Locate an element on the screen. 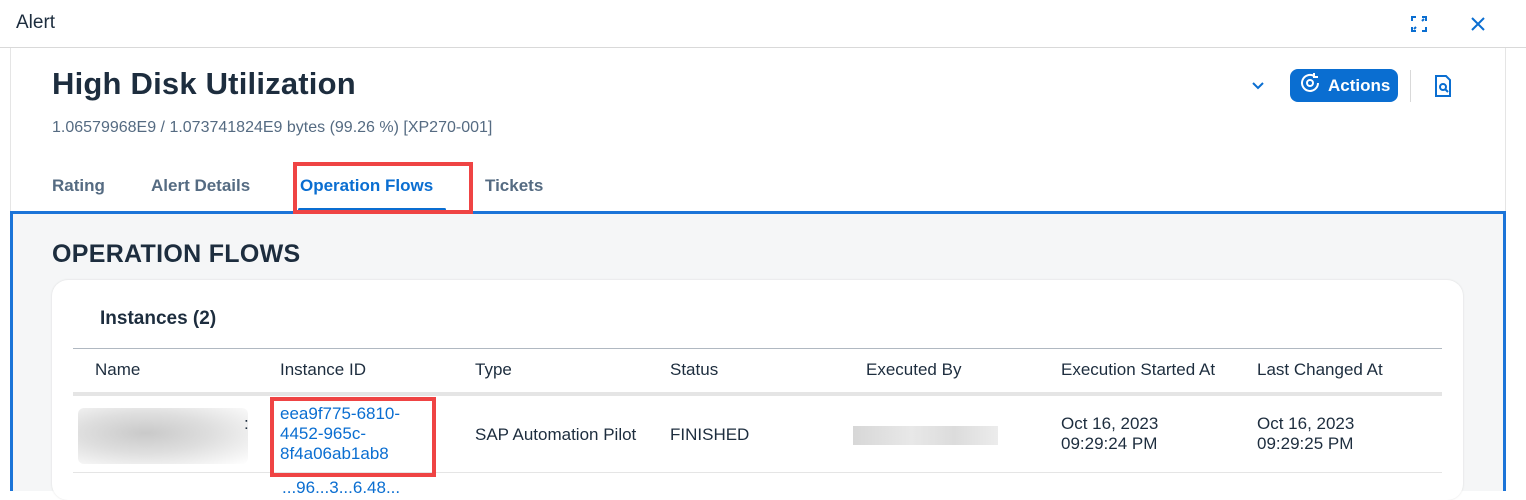  instance-id-line: eea9f775-6810- is located at coordinates (340, 413).